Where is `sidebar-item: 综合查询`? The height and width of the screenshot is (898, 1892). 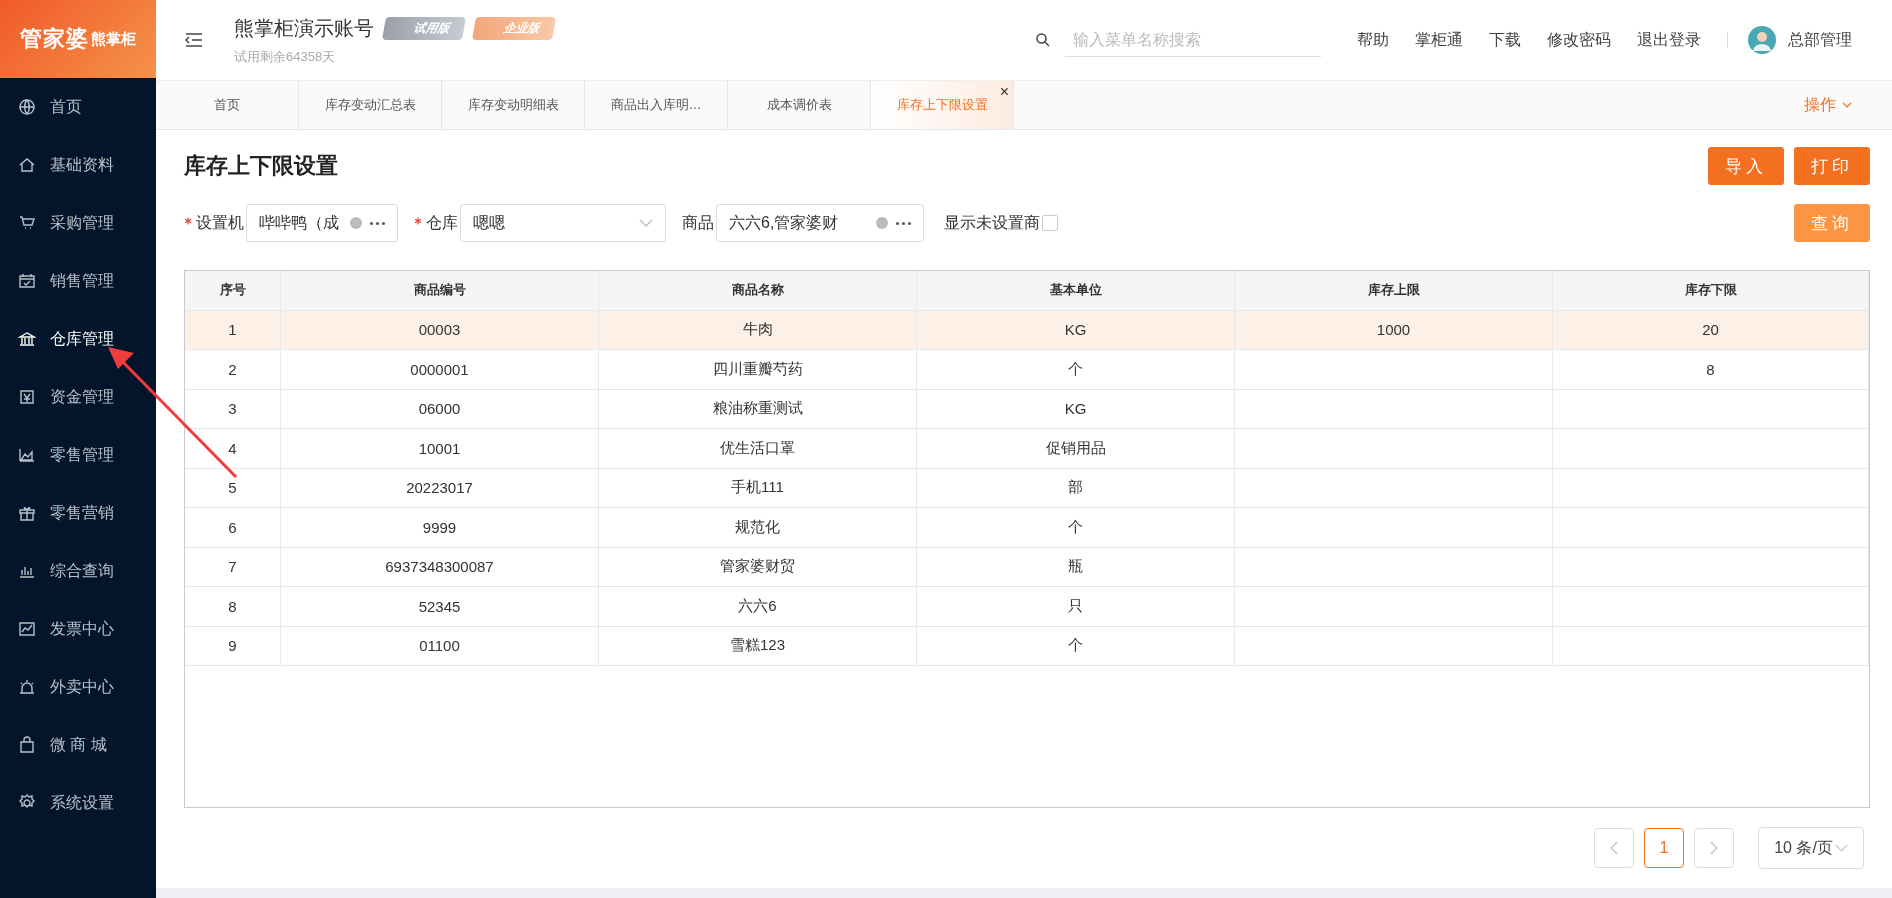 sidebar-item: 综合查询 is located at coordinates (78, 571).